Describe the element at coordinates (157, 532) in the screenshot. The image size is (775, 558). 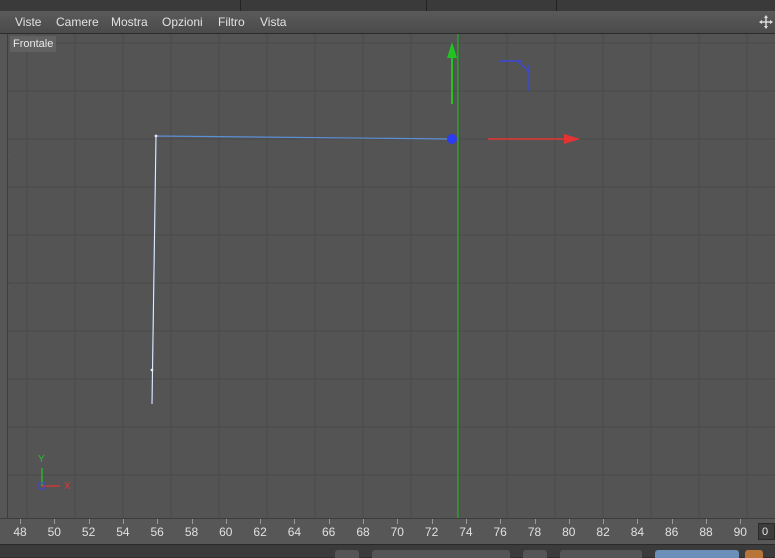
I see `timeline-tick-label: 56` at that location.